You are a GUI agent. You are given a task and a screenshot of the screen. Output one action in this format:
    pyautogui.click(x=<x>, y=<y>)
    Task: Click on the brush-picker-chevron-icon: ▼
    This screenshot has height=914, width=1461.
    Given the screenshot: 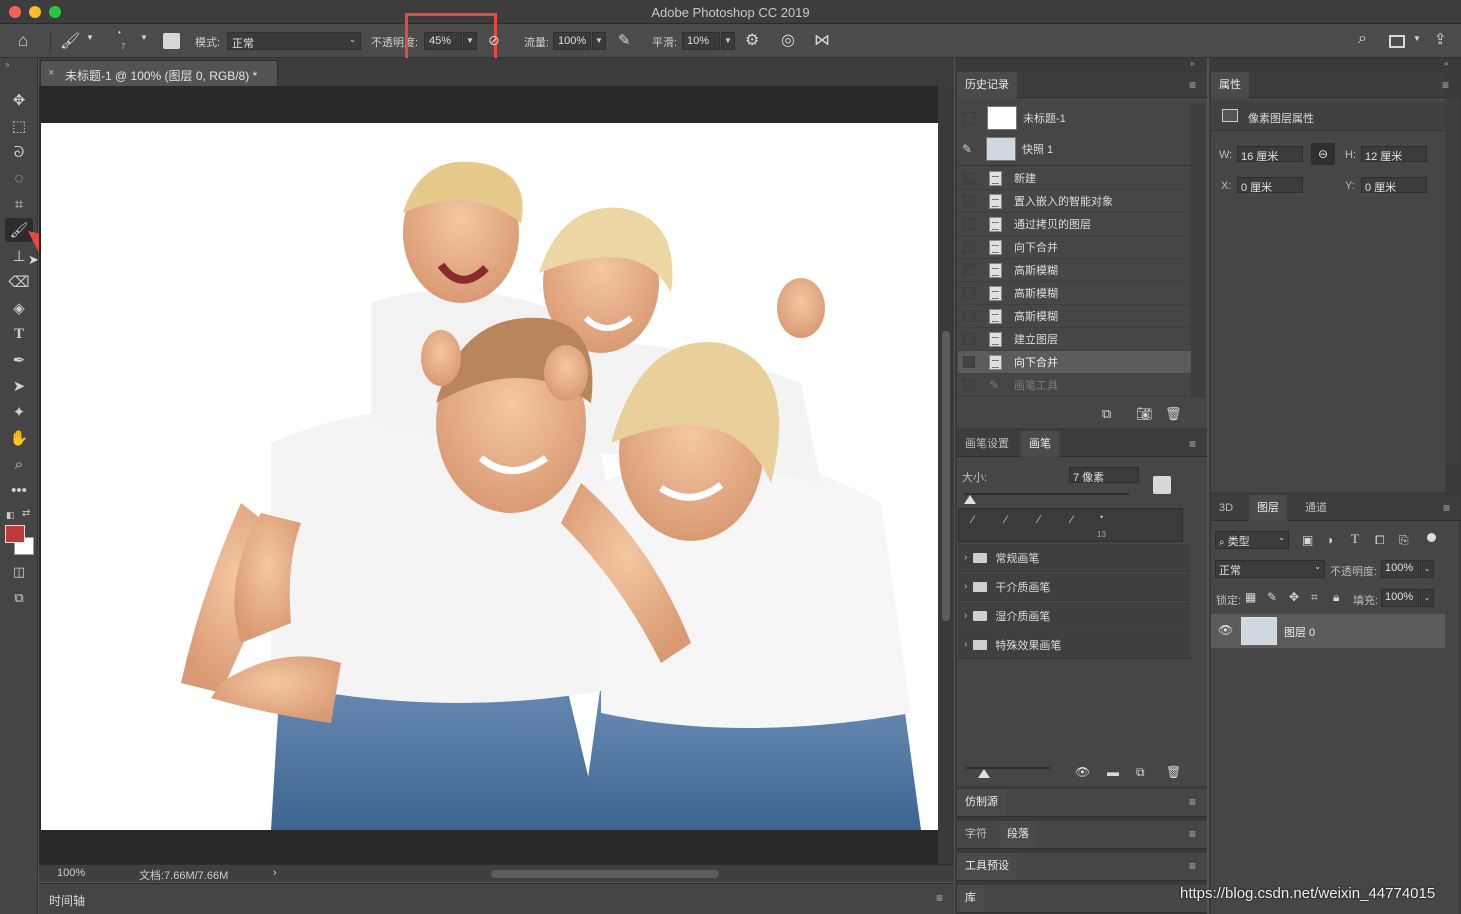 What is the action you would take?
    pyautogui.click(x=144, y=37)
    